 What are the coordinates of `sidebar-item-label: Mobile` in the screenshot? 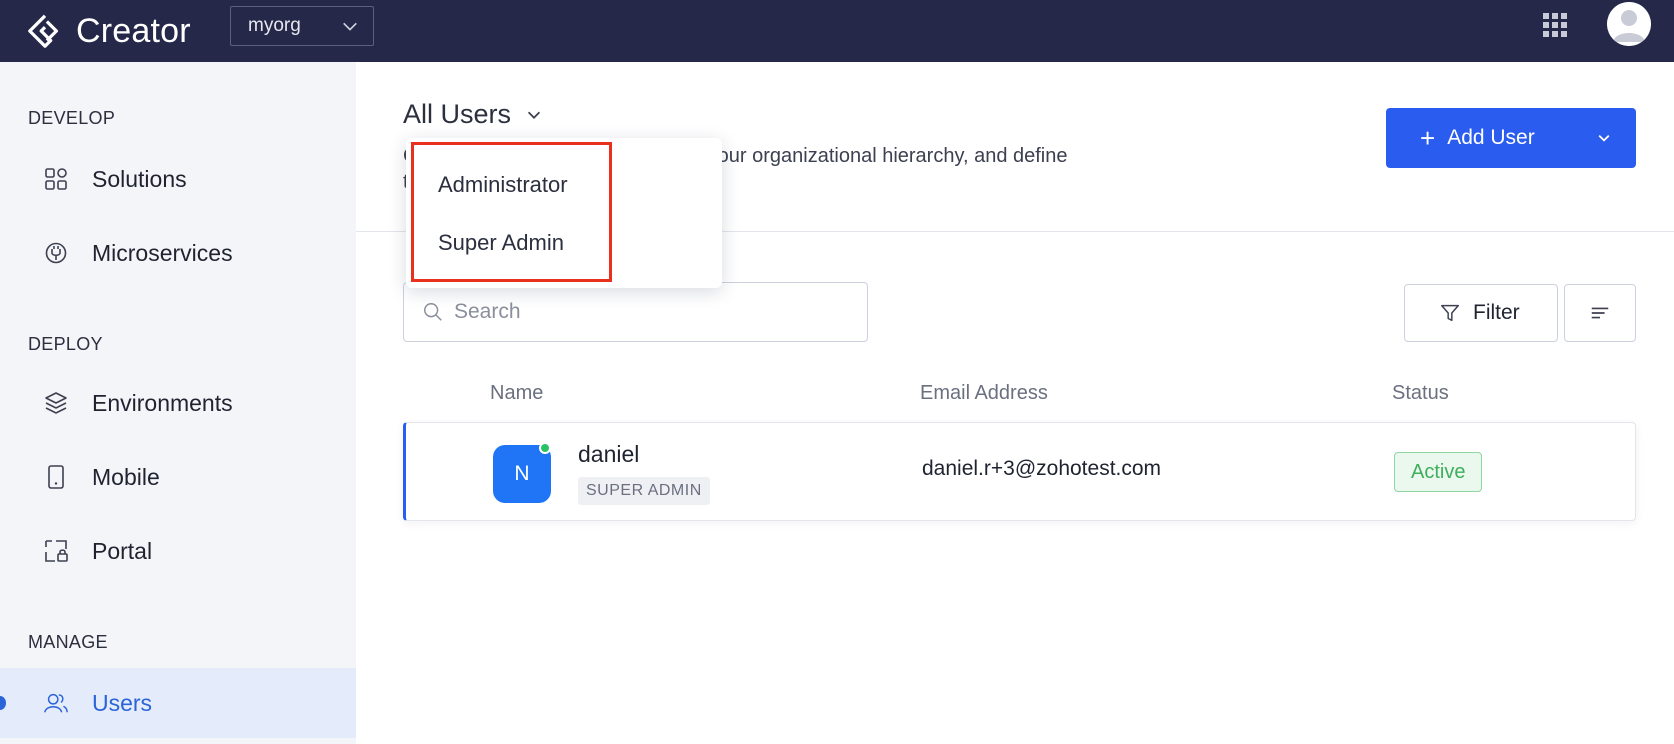 It's located at (126, 476).